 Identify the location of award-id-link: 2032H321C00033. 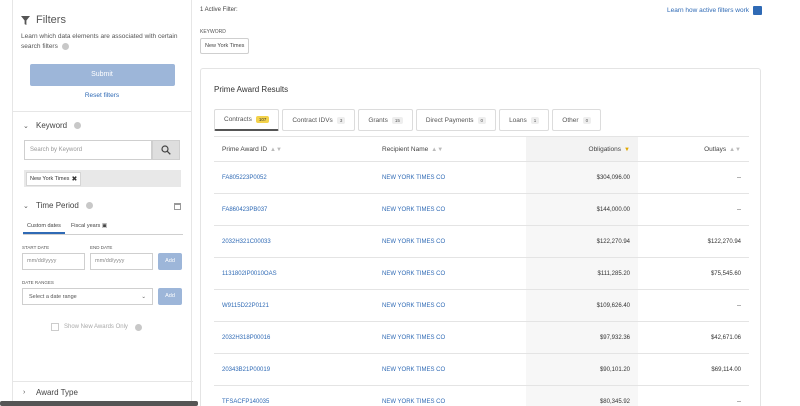
(294, 241).